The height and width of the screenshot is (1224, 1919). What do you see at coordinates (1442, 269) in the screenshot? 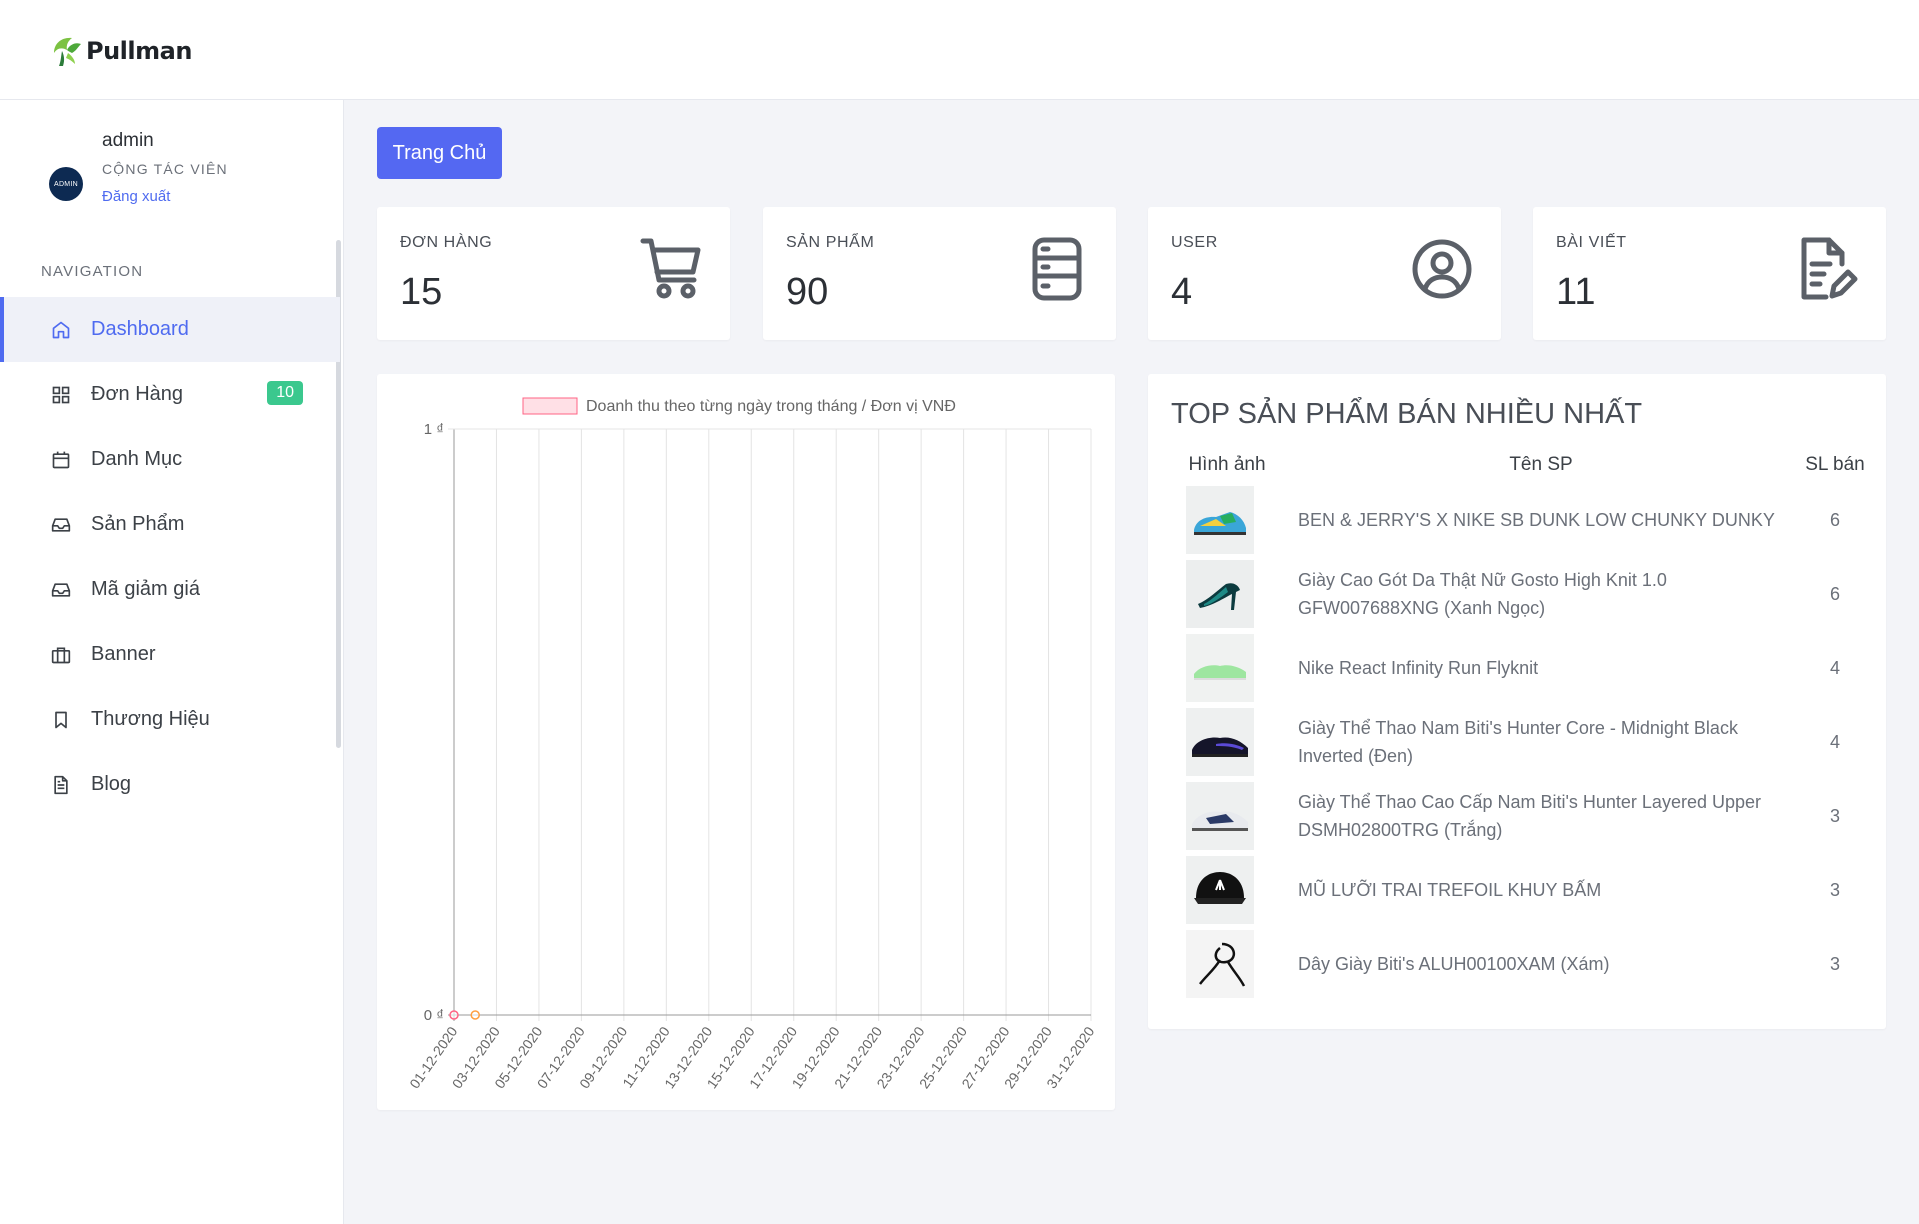
I see `user-circle-icon` at bounding box center [1442, 269].